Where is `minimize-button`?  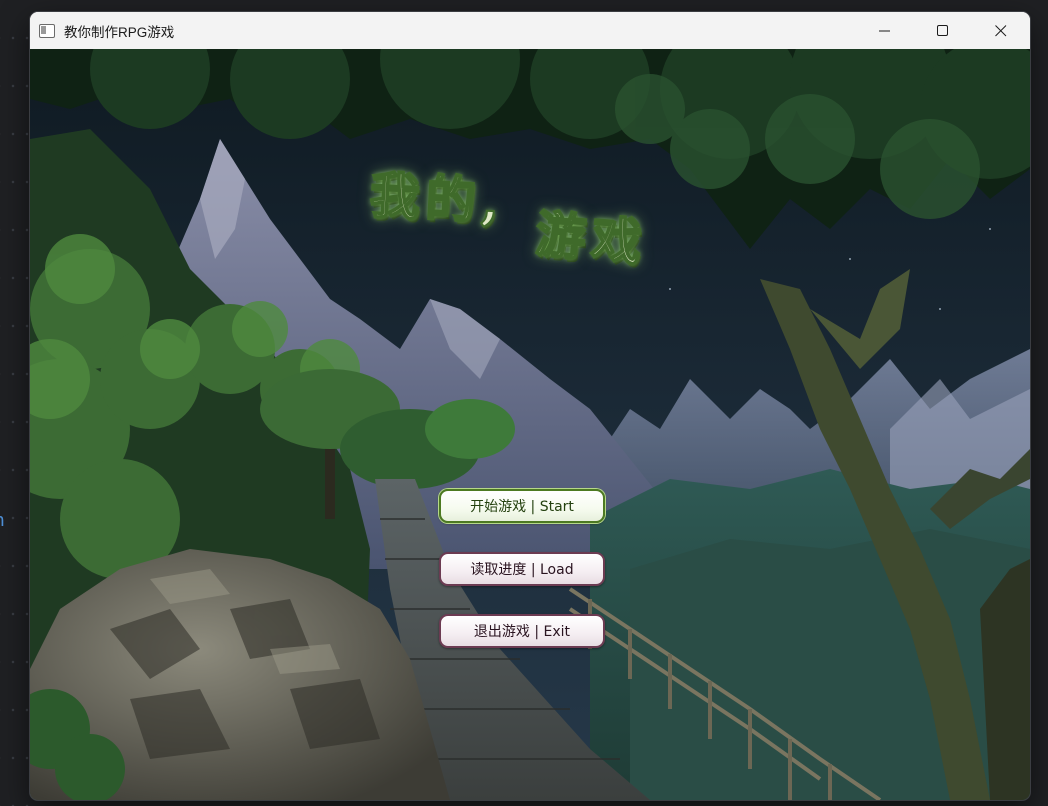 minimize-button is located at coordinates (885, 30).